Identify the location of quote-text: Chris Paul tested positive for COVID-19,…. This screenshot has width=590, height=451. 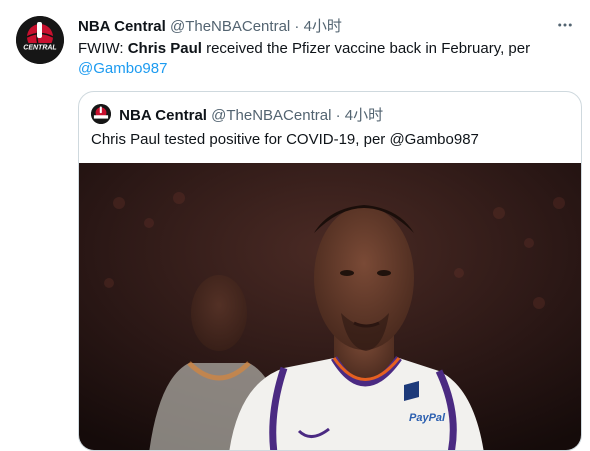
(285, 139).